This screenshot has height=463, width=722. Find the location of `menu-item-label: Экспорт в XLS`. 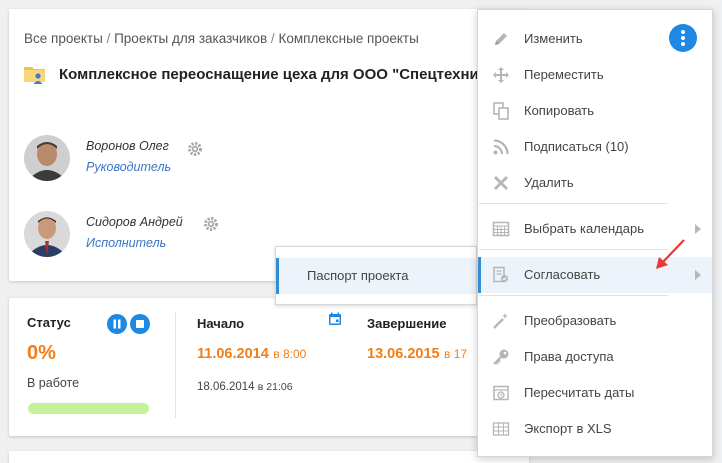

menu-item-label: Экспорт в XLS is located at coordinates (568, 428).